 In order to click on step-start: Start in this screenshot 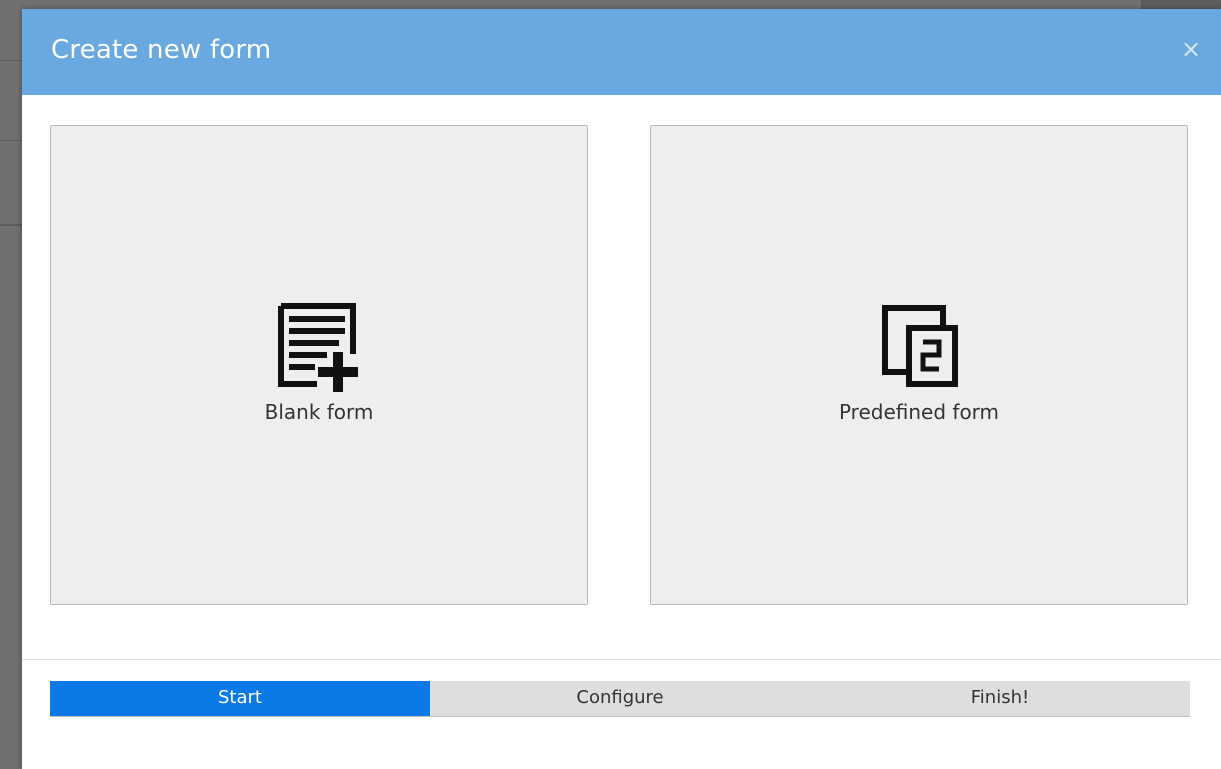, I will do `click(240, 698)`.